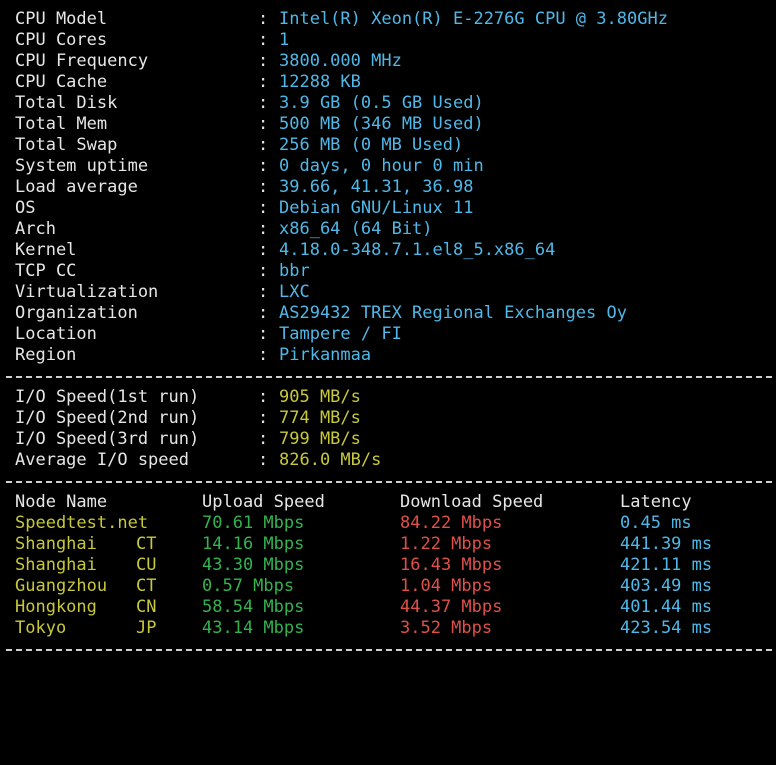  Describe the element at coordinates (446, 586) in the screenshot. I see `download-speed: 1.04 Mbps` at that location.